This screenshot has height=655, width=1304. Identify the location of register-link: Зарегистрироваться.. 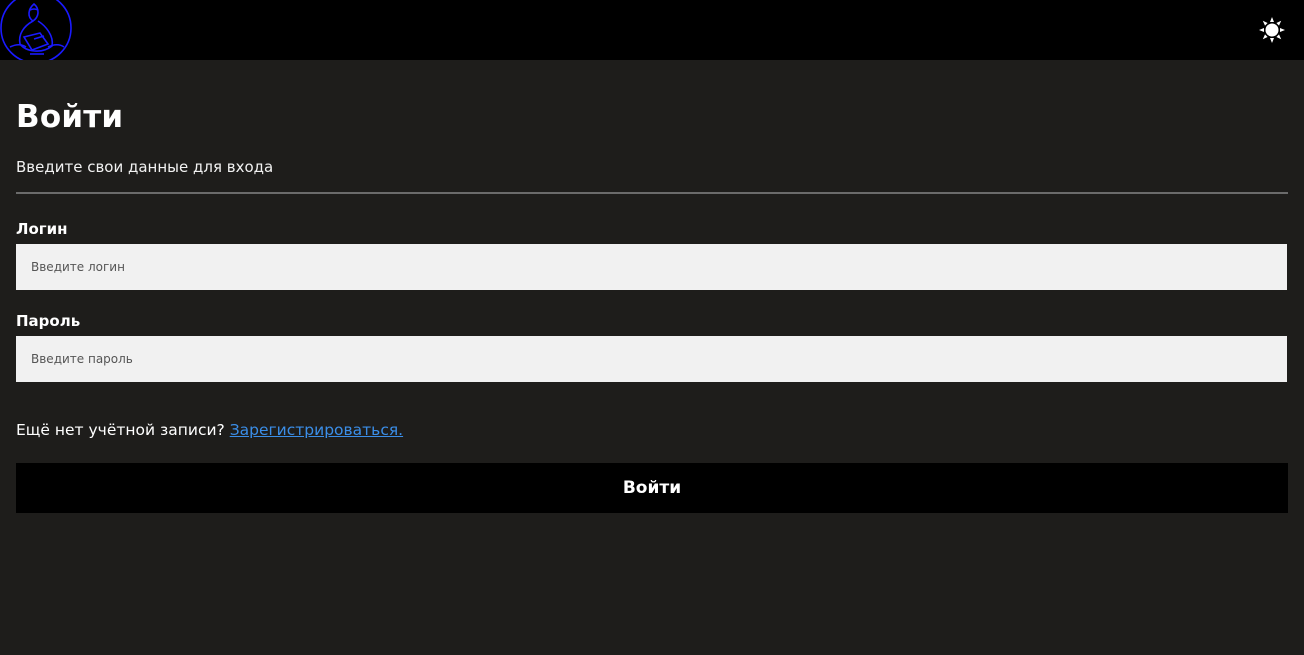
(316, 430).